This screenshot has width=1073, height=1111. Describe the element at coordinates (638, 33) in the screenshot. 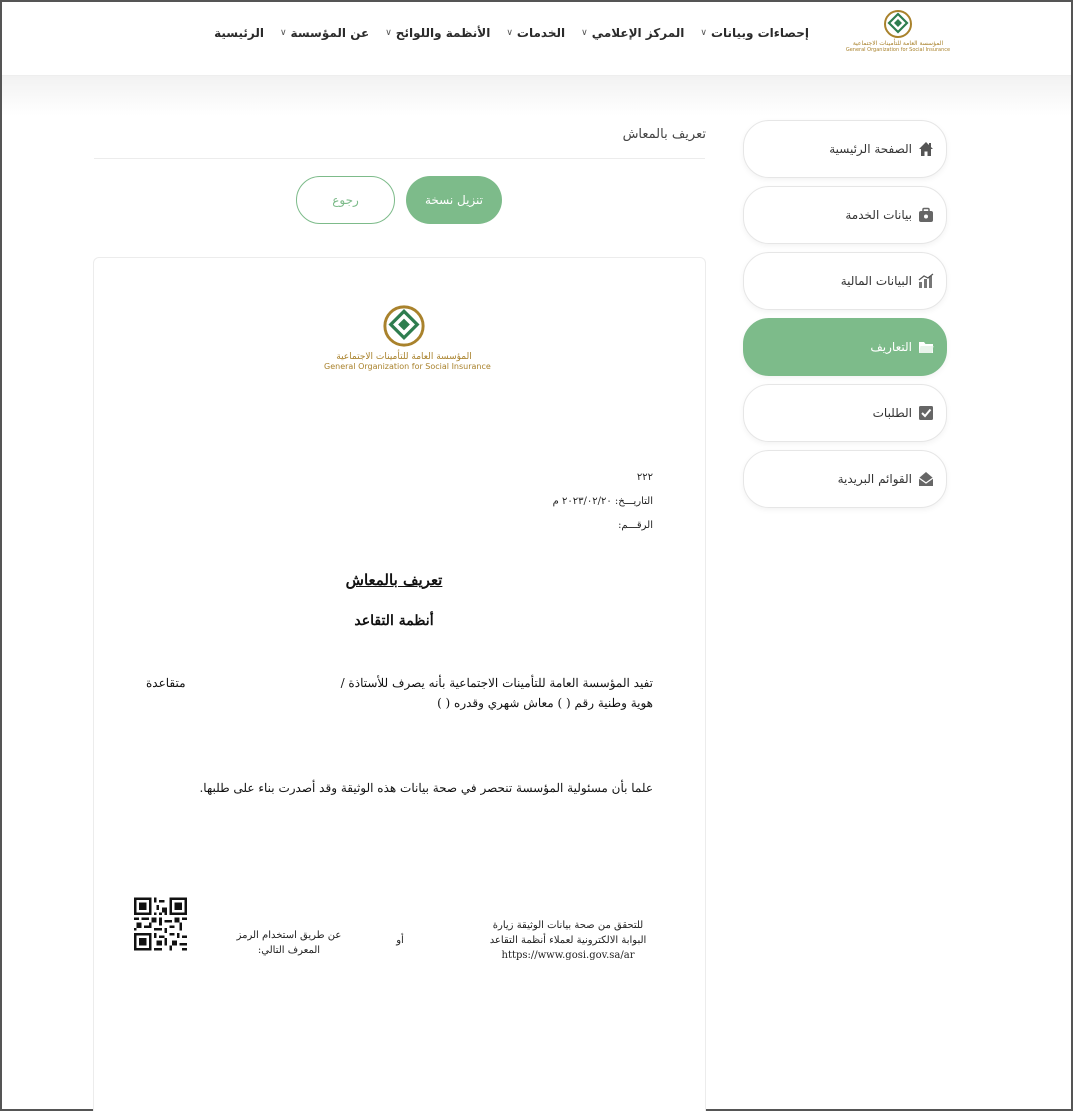

I see `nav-media-center-label: المركز الإعلامي` at that location.